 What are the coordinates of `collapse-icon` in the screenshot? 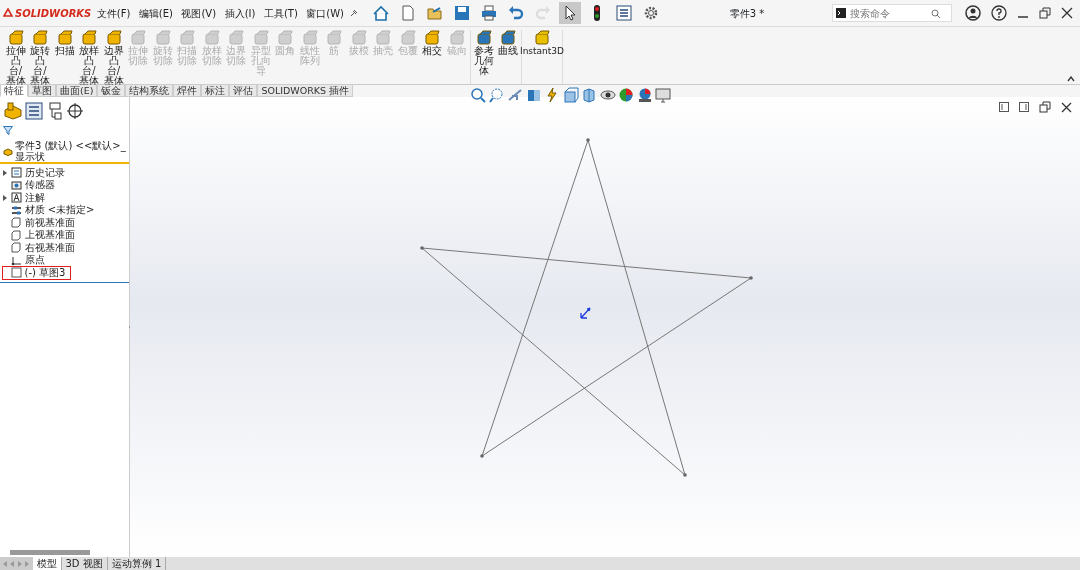 It's located at (1071, 78).